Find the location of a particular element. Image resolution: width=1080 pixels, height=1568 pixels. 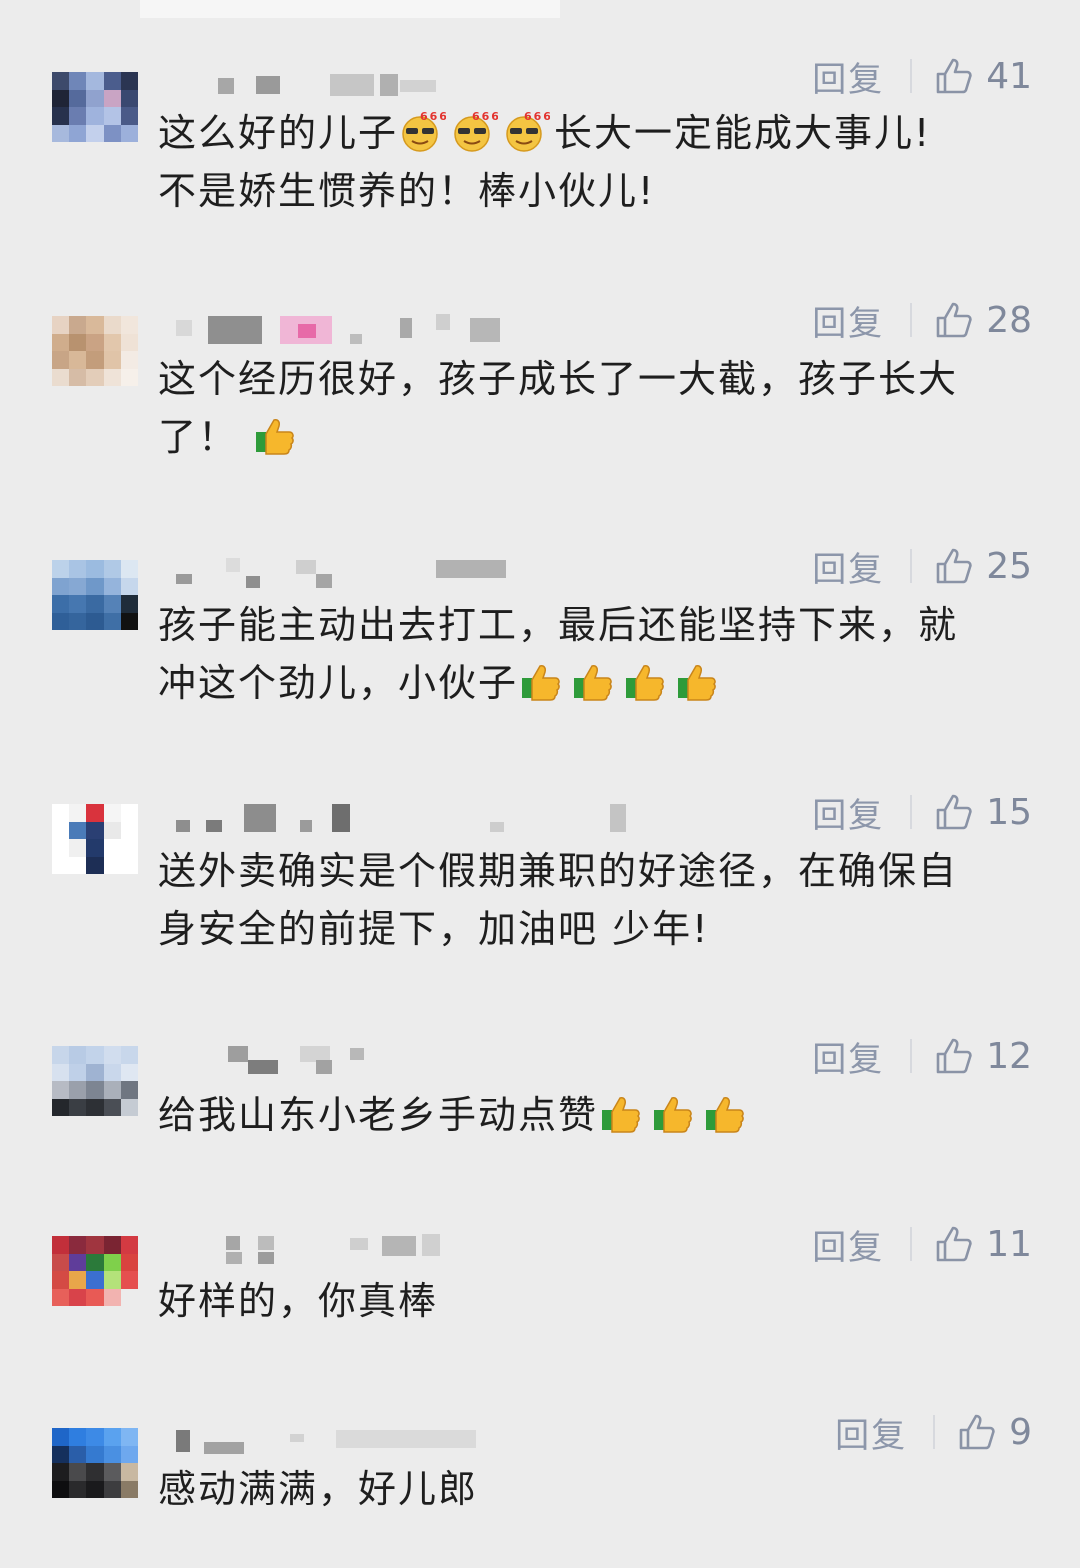

comment-actions: 回复 15 is located at coordinates (922, 812).